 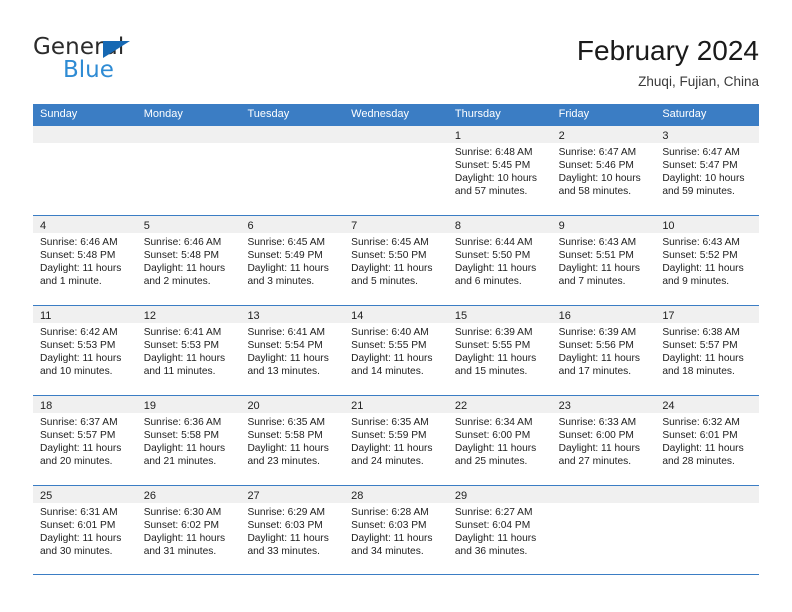 I want to click on daylight-text: Daylight: 10 hours and 57 minutes., so click(x=495, y=185).